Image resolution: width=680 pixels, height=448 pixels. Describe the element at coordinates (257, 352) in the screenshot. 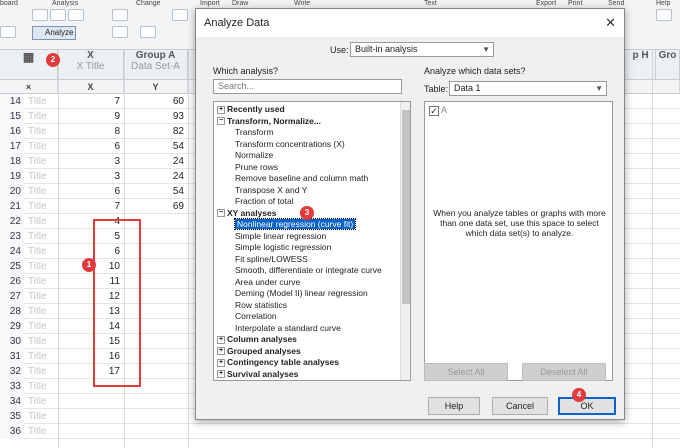

I see `tree-category: + Grouped analyses` at that location.